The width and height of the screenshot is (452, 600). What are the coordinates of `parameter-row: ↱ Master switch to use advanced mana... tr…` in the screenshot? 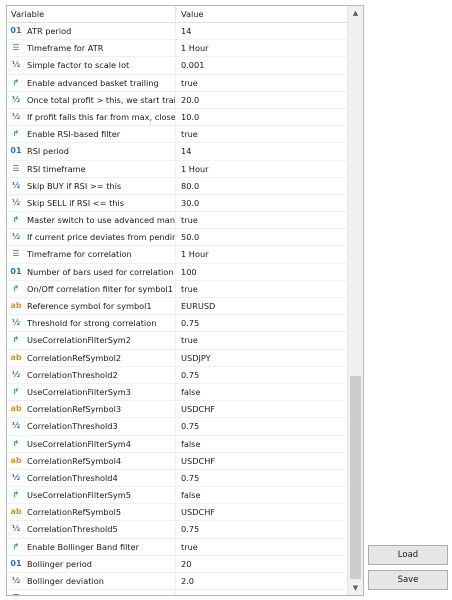 It's located at (177, 221).